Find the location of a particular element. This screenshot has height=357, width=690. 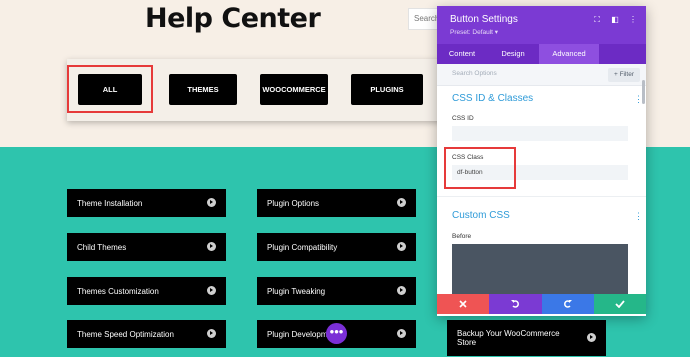

undo-icon is located at coordinates (515, 304).